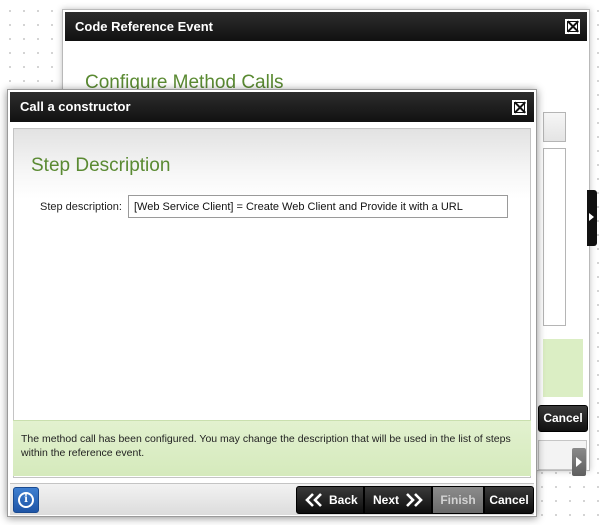  Describe the element at coordinates (81, 207) in the screenshot. I see `step-description-label: Step description:` at that location.